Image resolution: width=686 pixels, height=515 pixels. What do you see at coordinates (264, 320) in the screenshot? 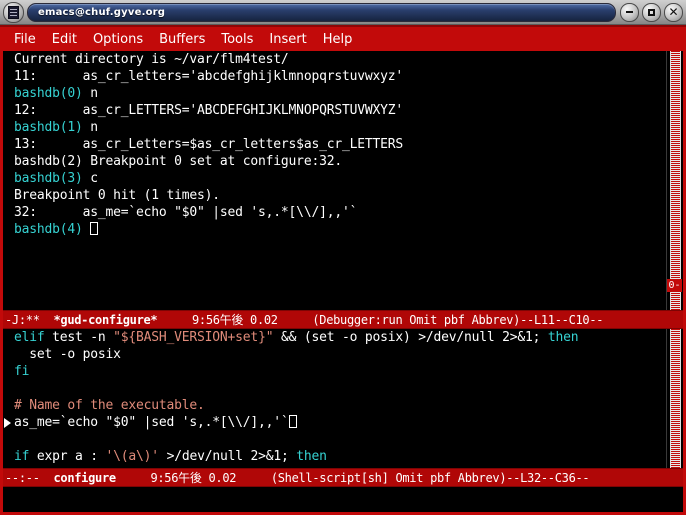
I see `gud-modeline-load: 0.02` at bounding box center [264, 320].